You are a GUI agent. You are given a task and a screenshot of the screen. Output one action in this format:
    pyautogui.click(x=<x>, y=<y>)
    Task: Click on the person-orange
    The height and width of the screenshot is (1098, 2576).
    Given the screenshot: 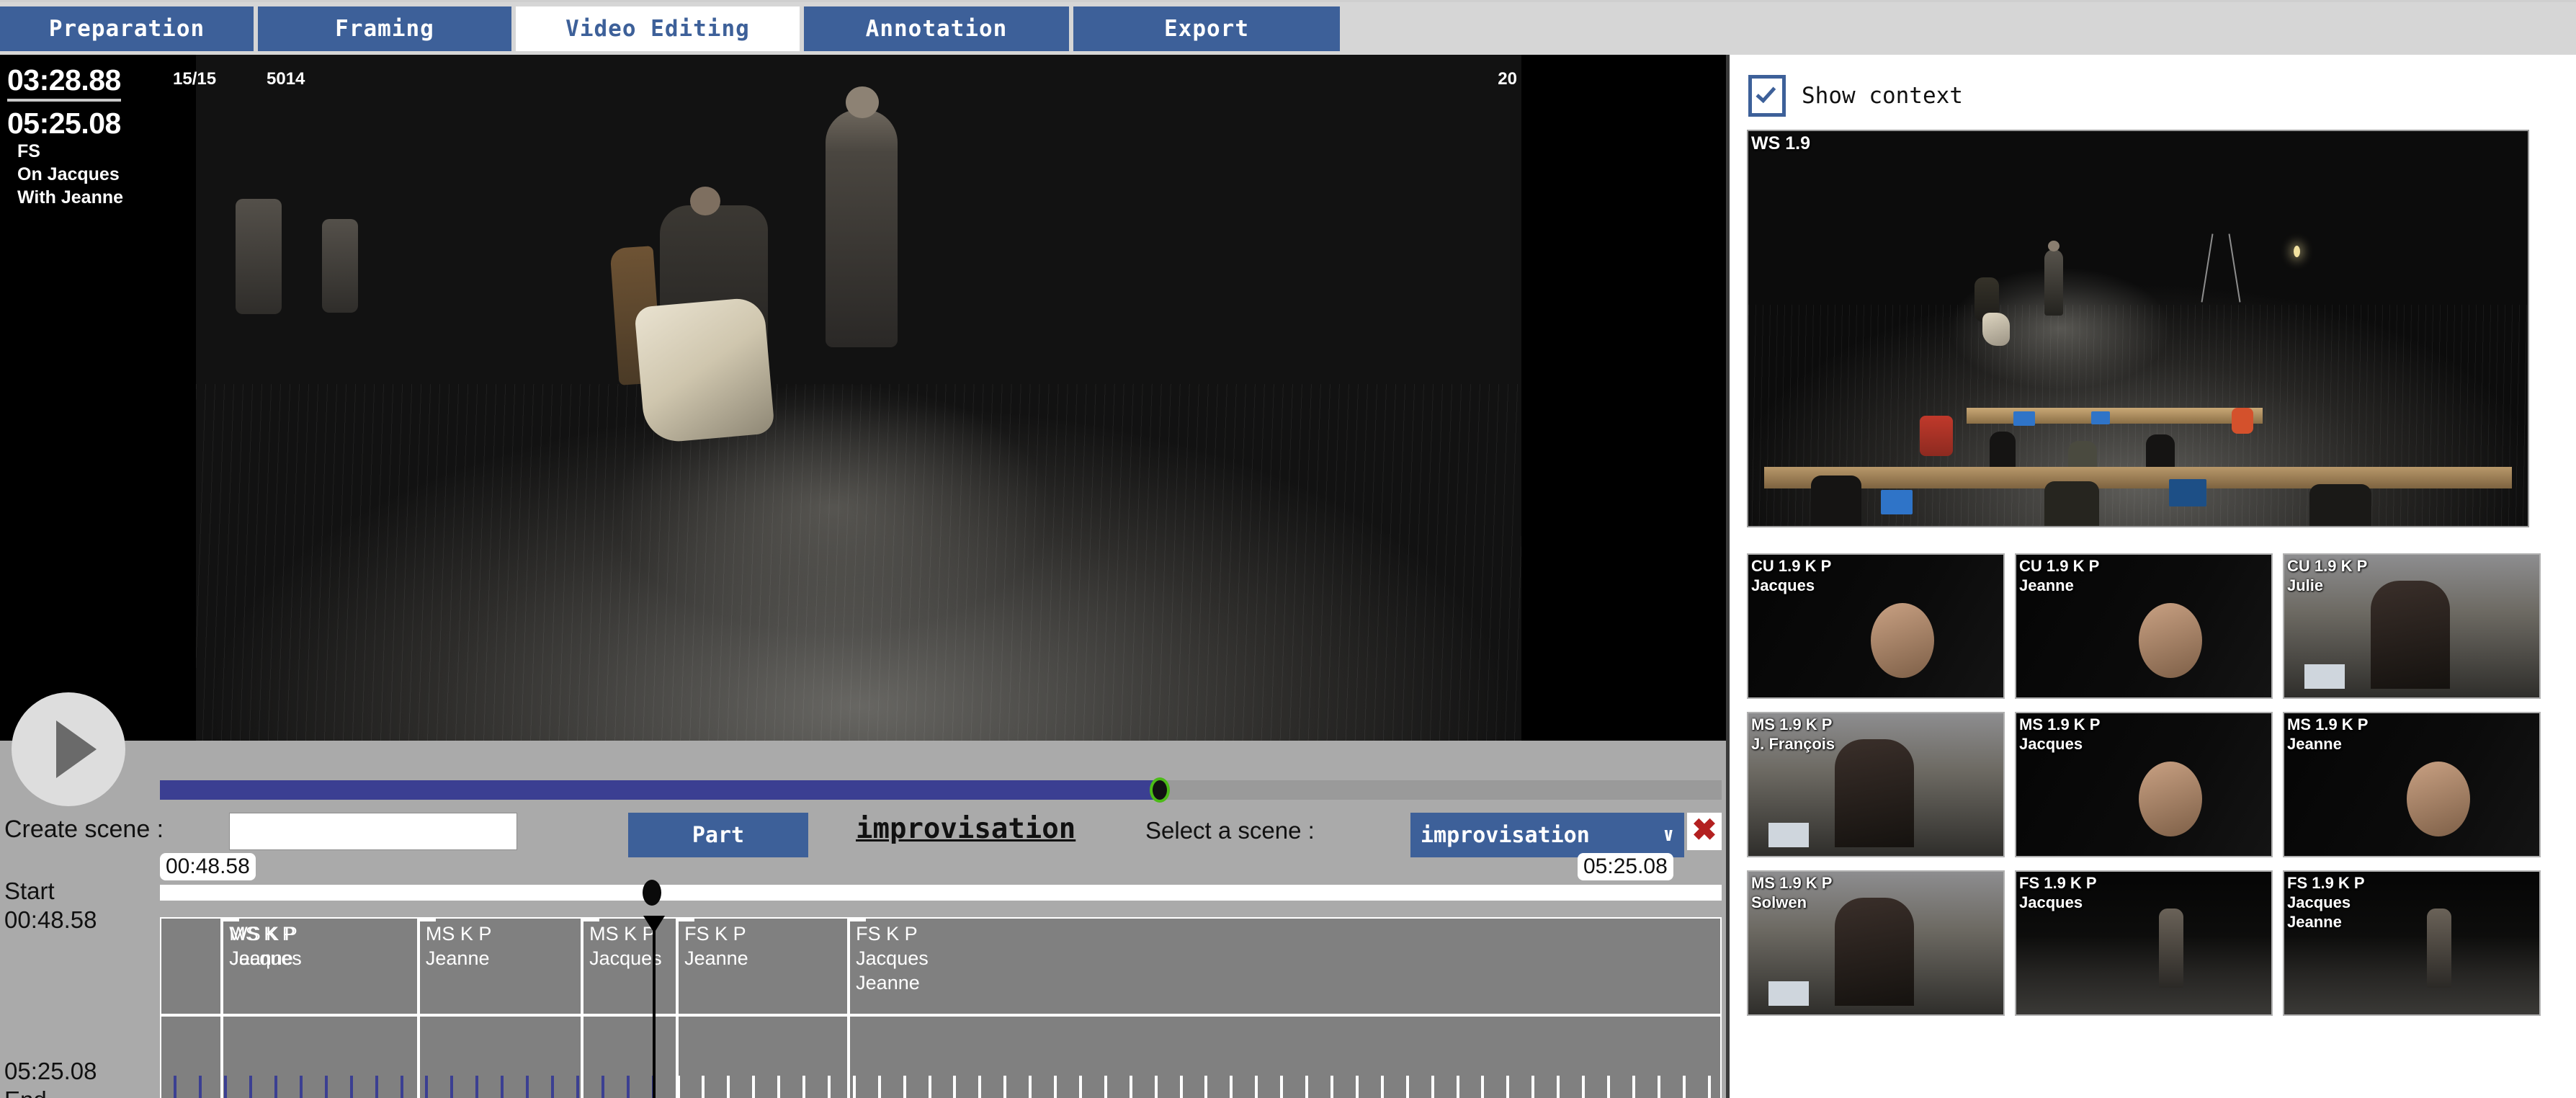 What is the action you would take?
    pyautogui.click(x=2242, y=420)
    